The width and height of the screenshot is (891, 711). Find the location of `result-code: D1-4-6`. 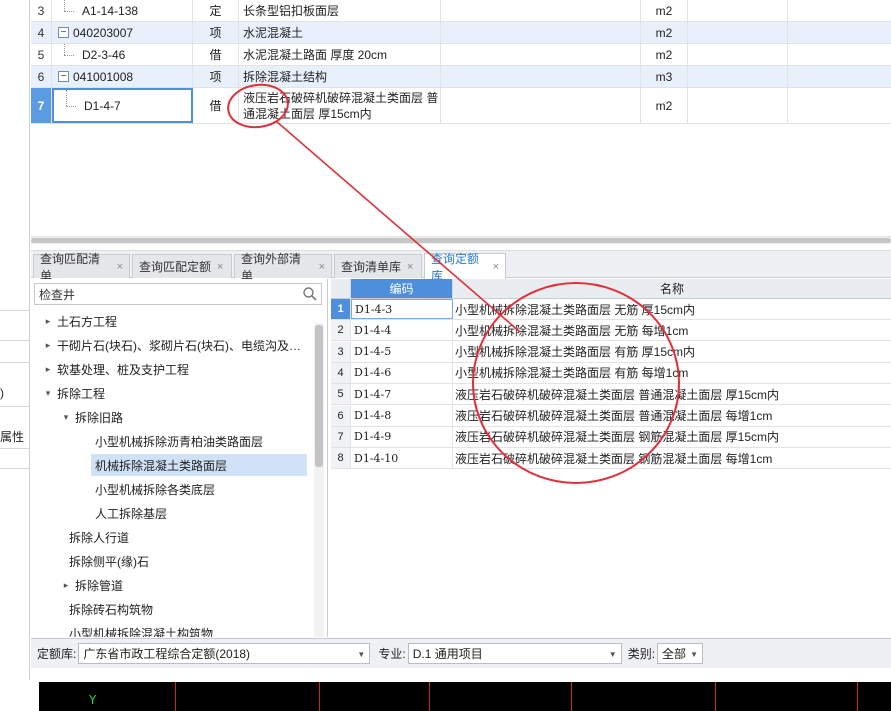

result-code: D1-4-6 is located at coordinates (402, 372).